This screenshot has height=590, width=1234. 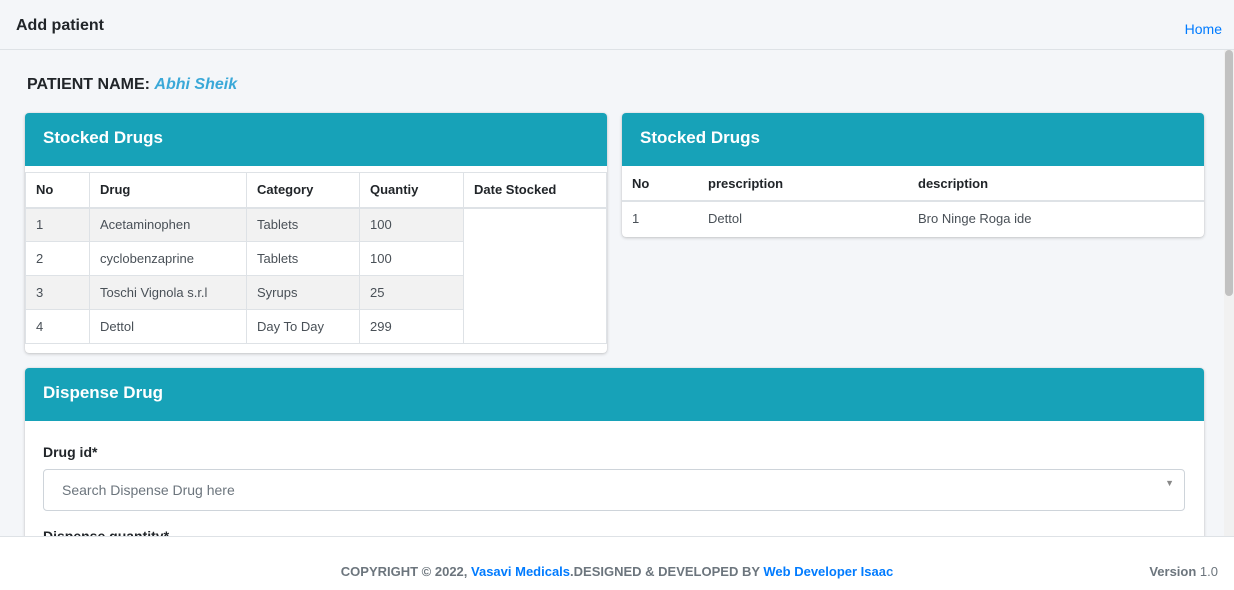 What do you see at coordinates (168, 292) in the screenshot?
I see `table-cell: Toschi Vignola s.r.l` at bounding box center [168, 292].